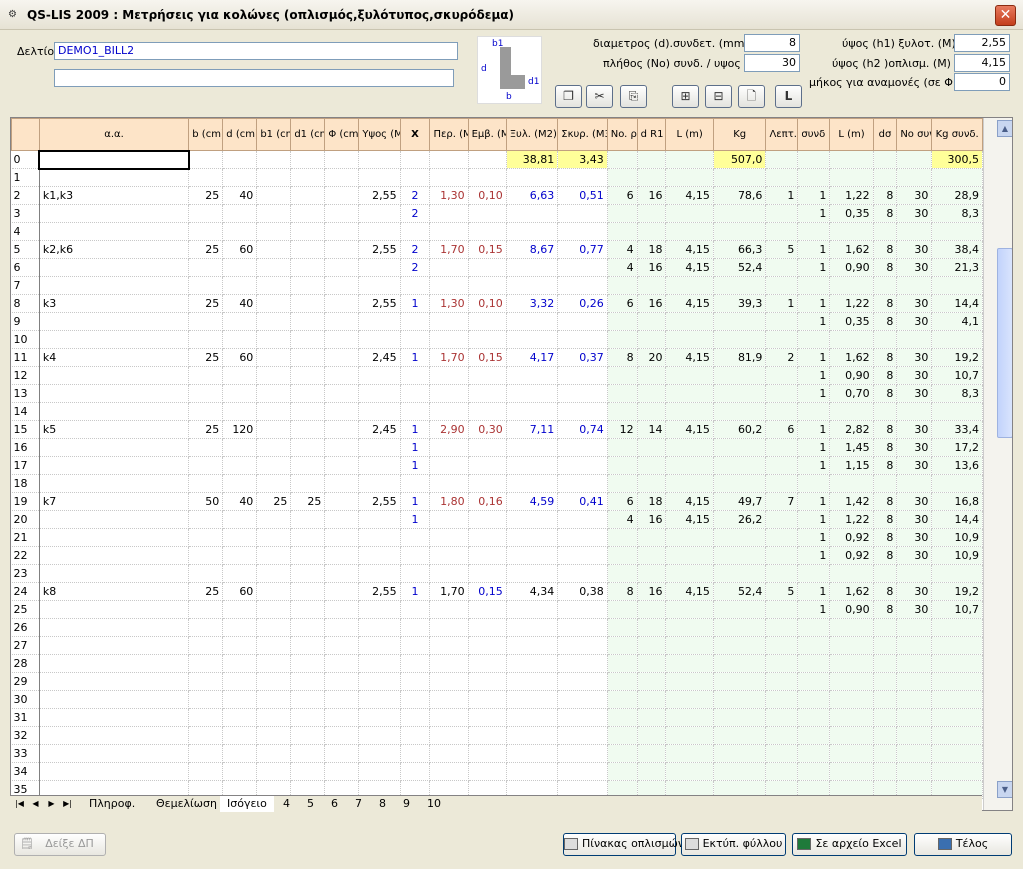 The height and width of the screenshot is (869, 1023). Describe the element at coordinates (740, 267) in the screenshot. I see `grid-cell: 52,4` at that location.